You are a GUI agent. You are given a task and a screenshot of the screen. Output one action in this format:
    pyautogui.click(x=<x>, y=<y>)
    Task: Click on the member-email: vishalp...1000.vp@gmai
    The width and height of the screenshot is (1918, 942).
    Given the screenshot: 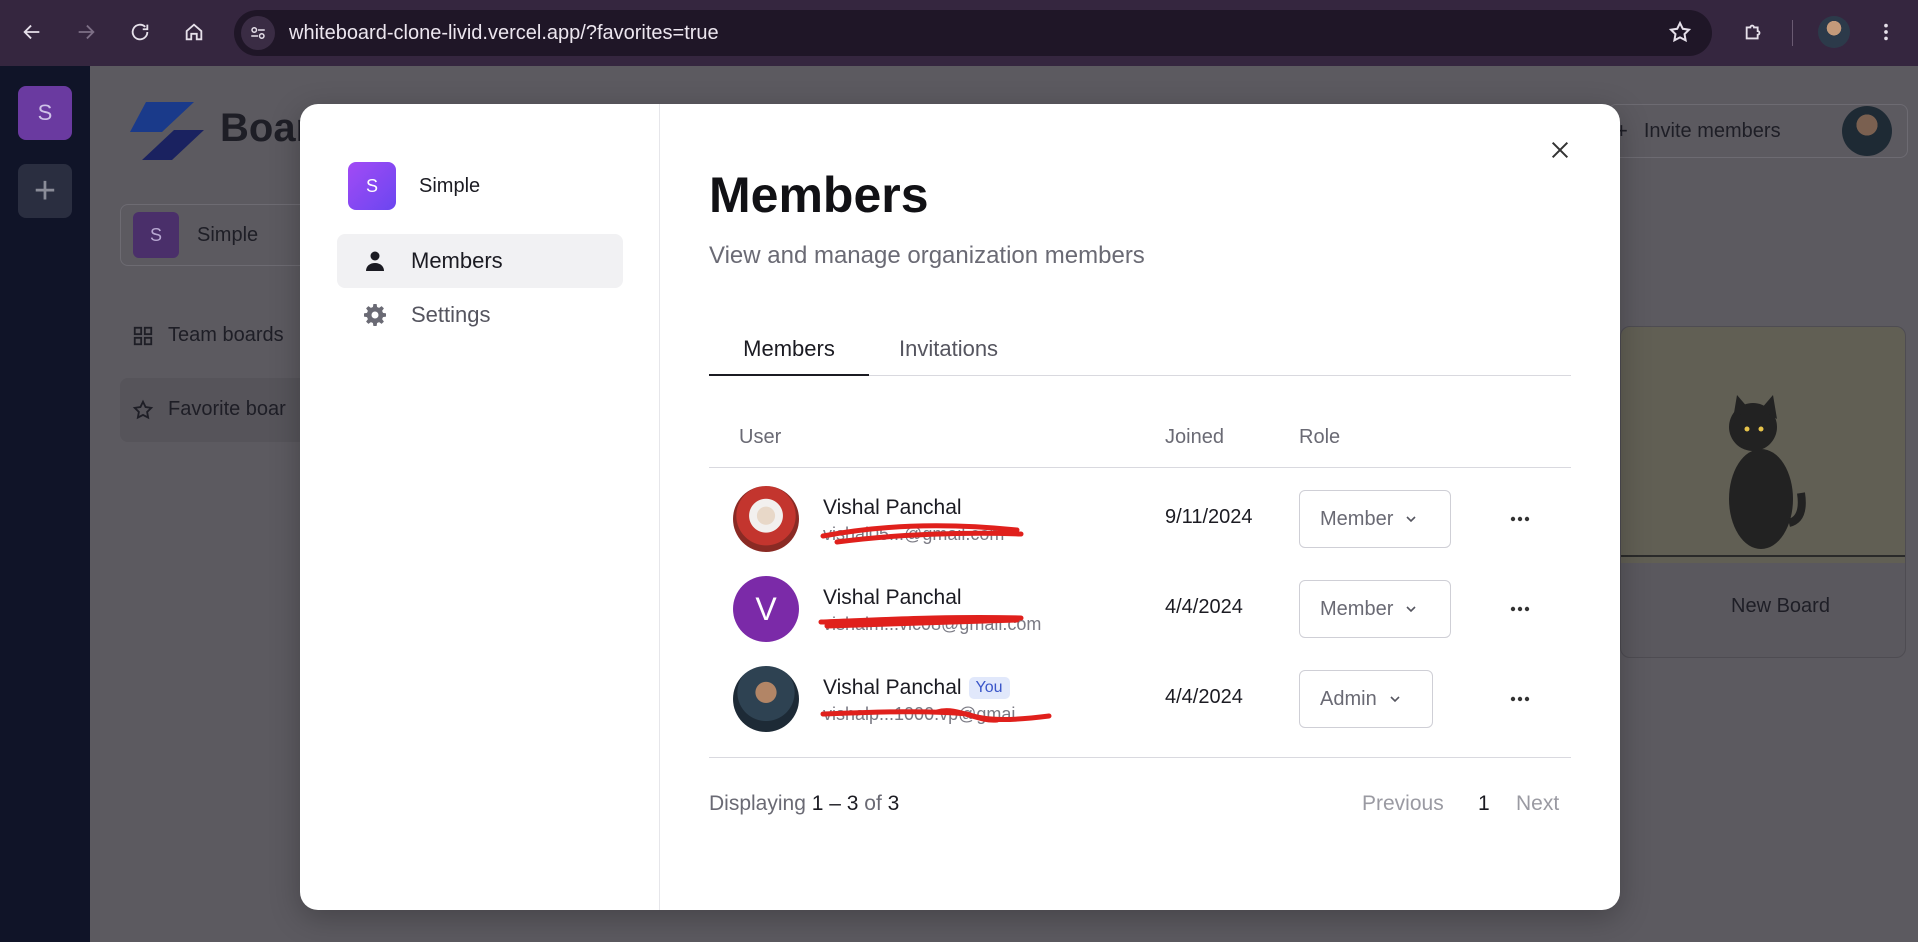 What is the action you would take?
    pyautogui.click(x=919, y=714)
    